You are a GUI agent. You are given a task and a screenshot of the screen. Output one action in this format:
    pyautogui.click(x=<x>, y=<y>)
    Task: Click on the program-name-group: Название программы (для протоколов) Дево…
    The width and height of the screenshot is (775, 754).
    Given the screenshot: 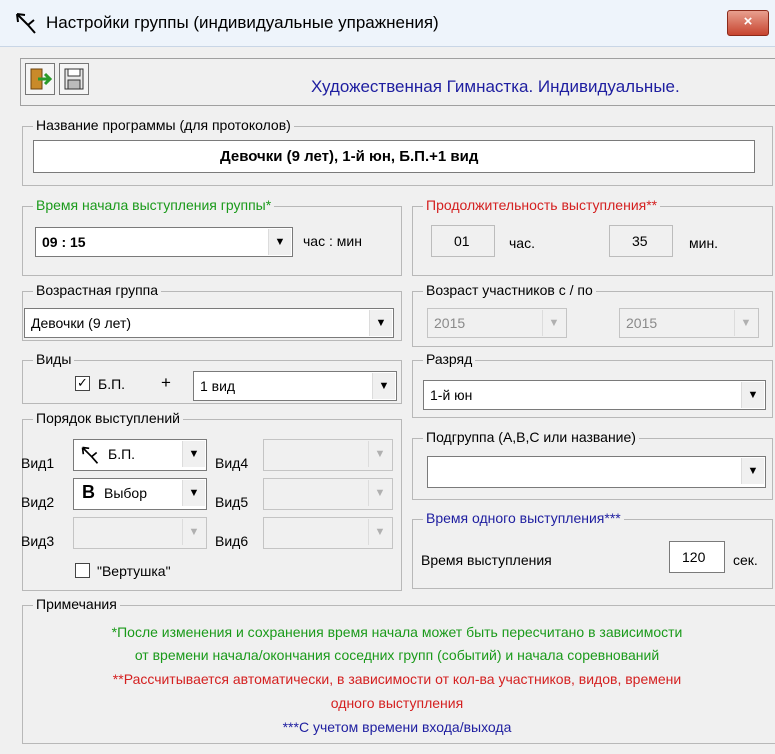 What is the action you would take?
    pyautogui.click(x=397, y=151)
    